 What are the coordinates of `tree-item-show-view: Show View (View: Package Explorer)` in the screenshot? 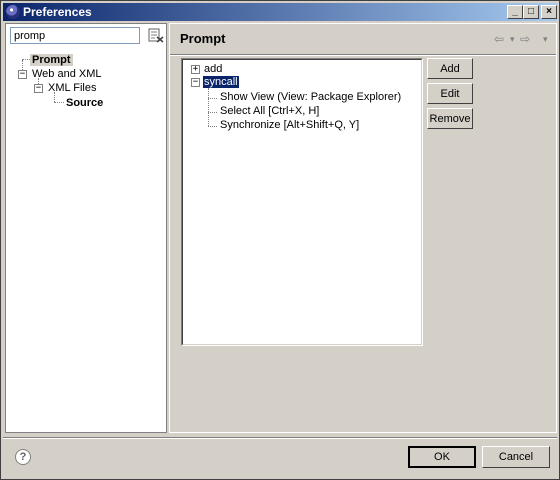 It's located at (310, 97).